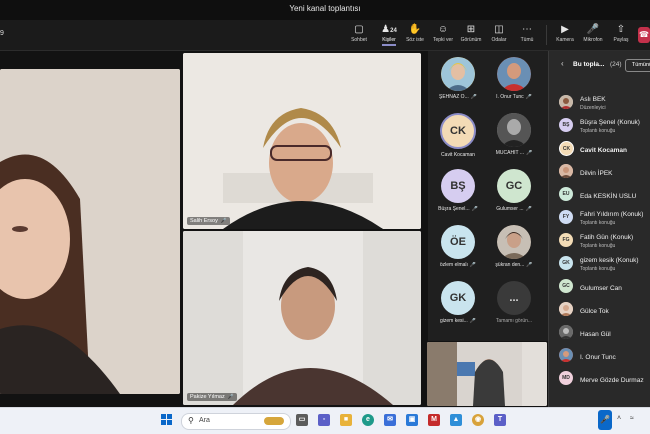  I want to click on grid-participant: CK Cavit Kocaman, so click(458, 135).